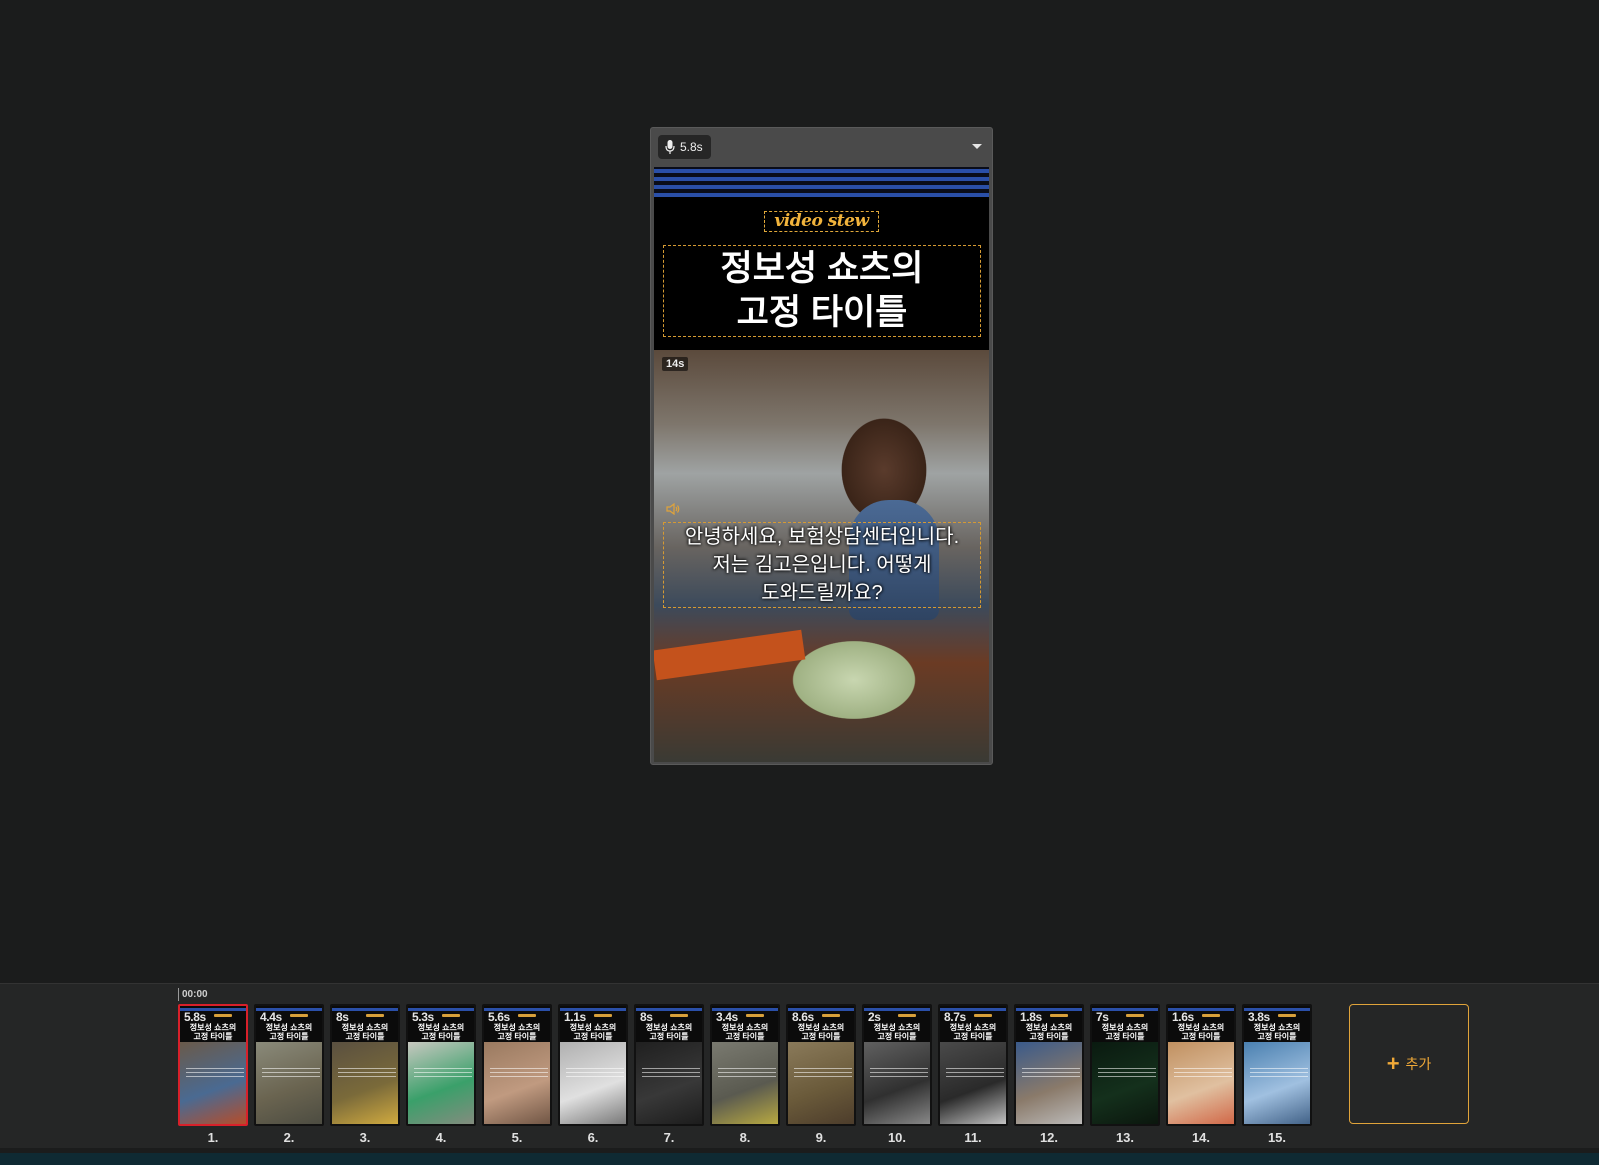 This screenshot has height=1165, width=1599. Describe the element at coordinates (342, 1017) in the screenshot. I see `scene-duration: 8s` at that location.